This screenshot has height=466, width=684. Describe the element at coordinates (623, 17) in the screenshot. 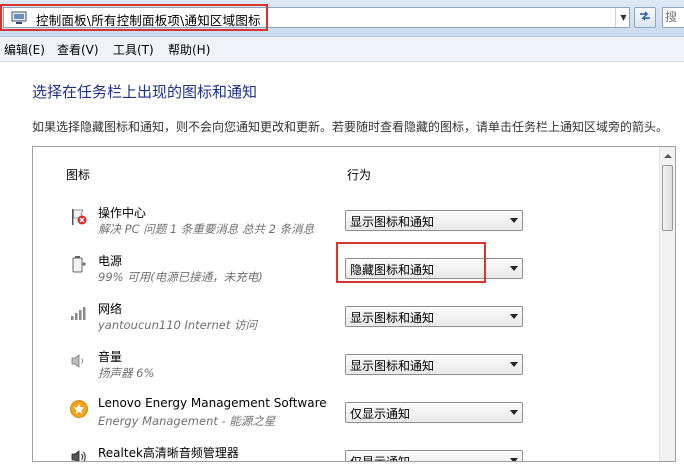

I see `address-dropdown-button: ▼` at that location.